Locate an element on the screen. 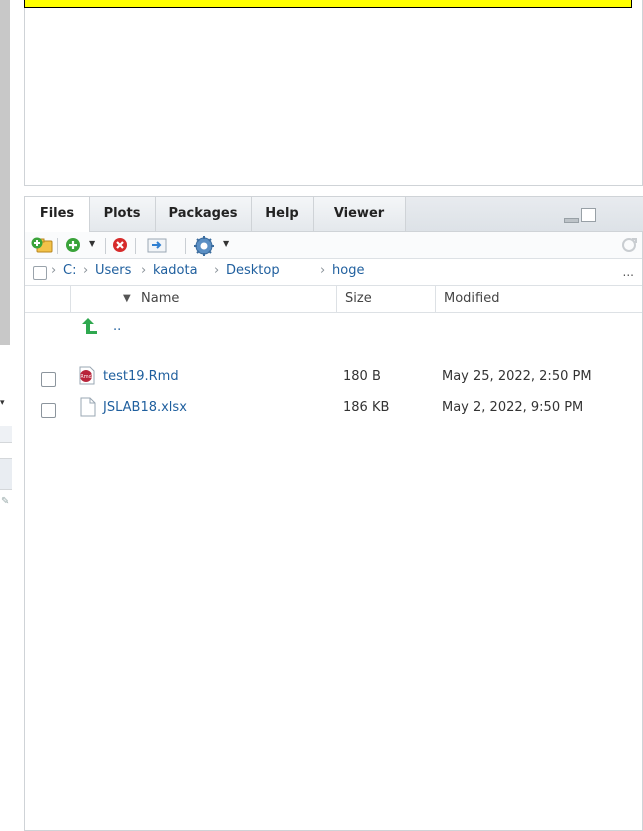  file-name-link: JSLAB18.xlsx is located at coordinates (145, 407).